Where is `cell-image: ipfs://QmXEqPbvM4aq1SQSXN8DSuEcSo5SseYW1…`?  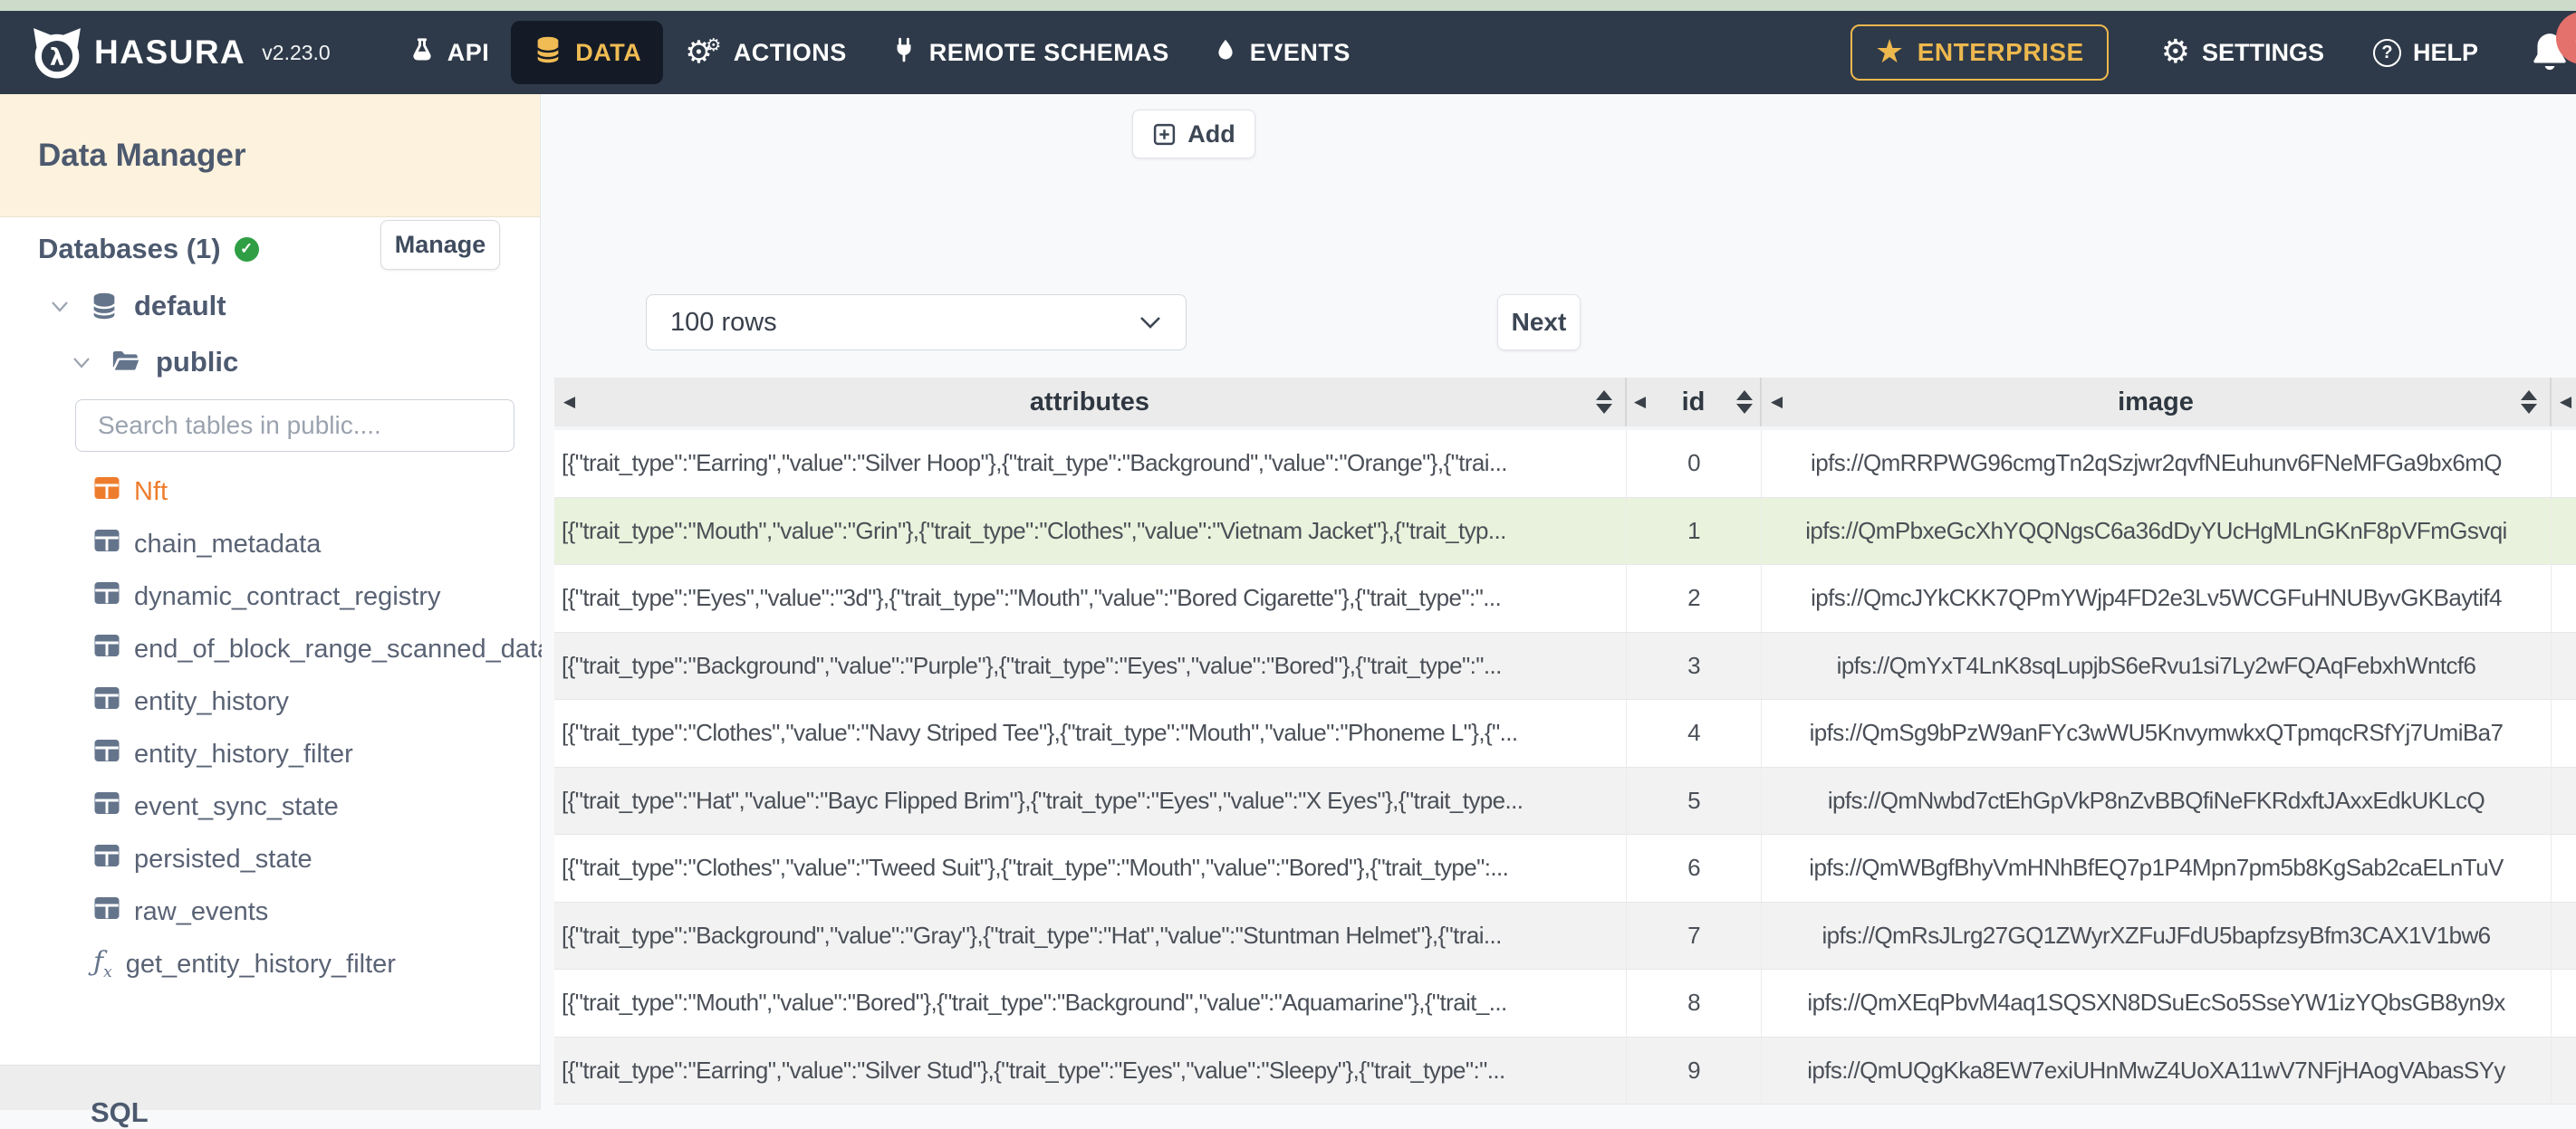
cell-image: ipfs://QmXEqPbvM4aq1SQSXN8DSuEcSo5SseYW1… is located at coordinates (2157, 1003).